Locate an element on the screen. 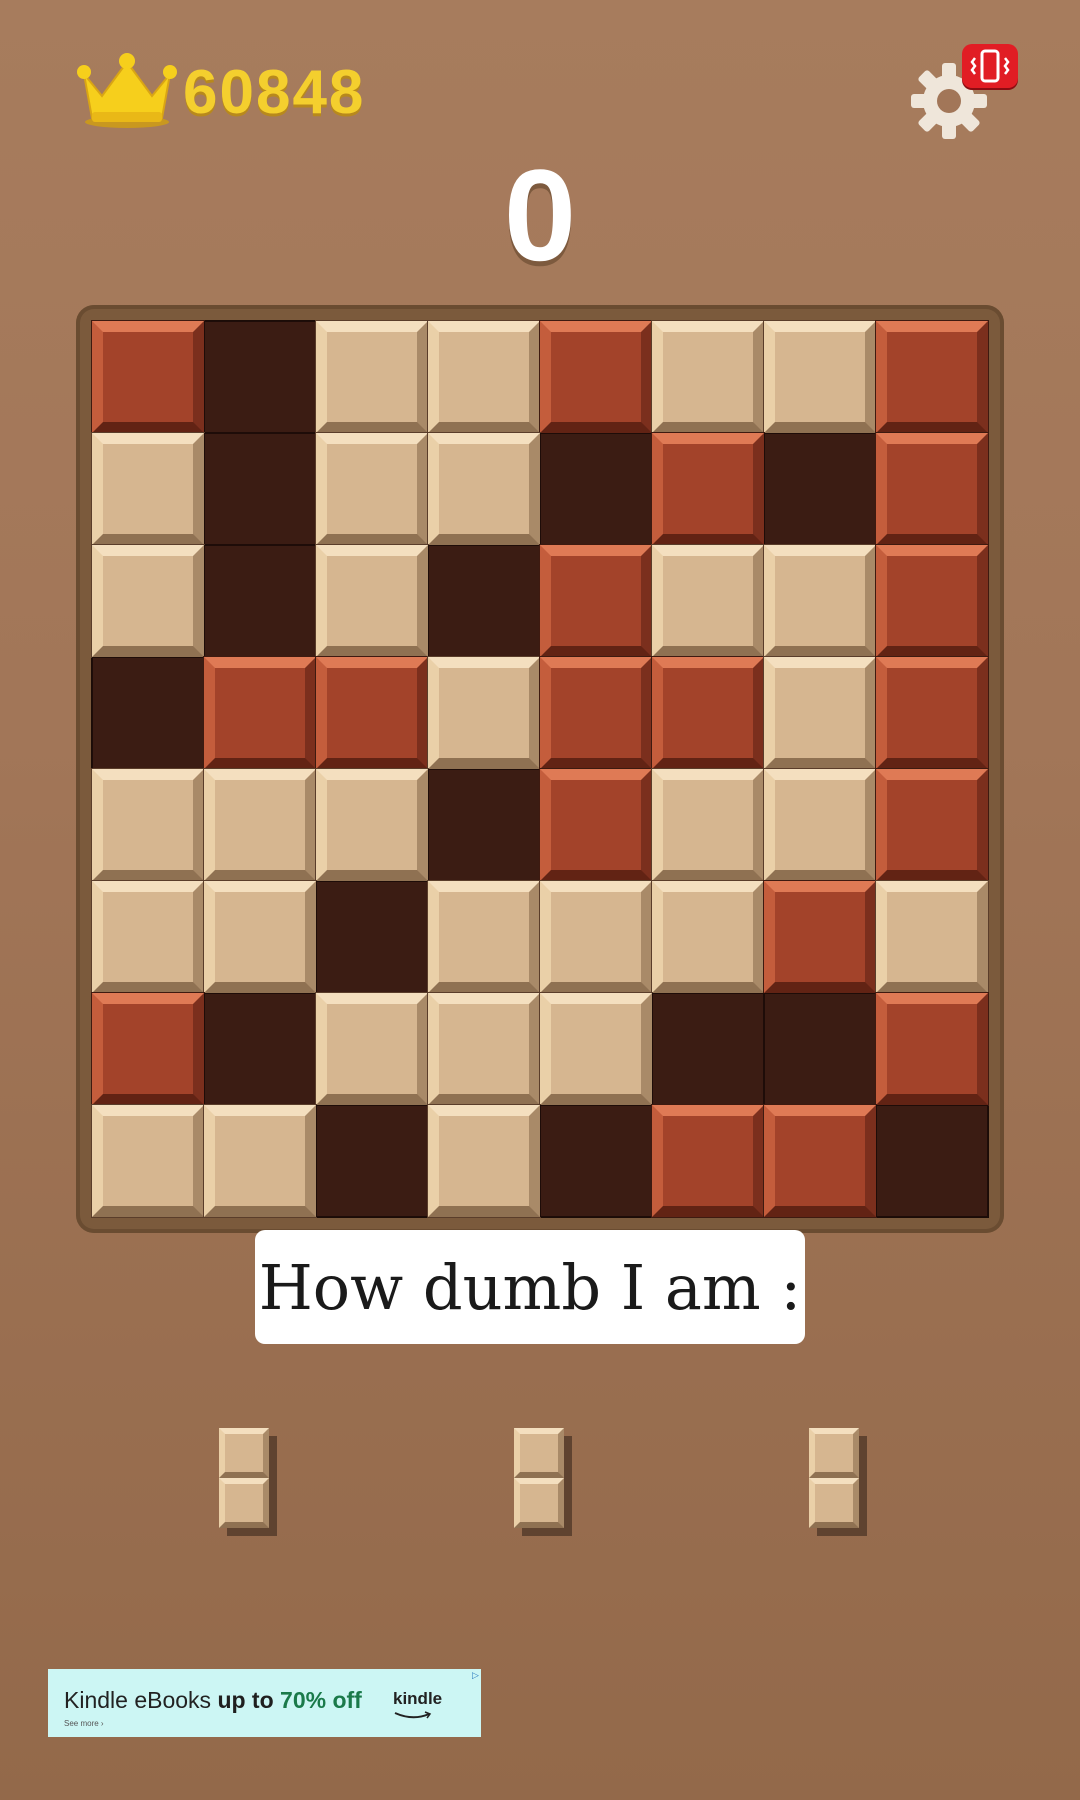 The height and width of the screenshot is (1800, 1080). crown-icon is located at coordinates (127, 90).